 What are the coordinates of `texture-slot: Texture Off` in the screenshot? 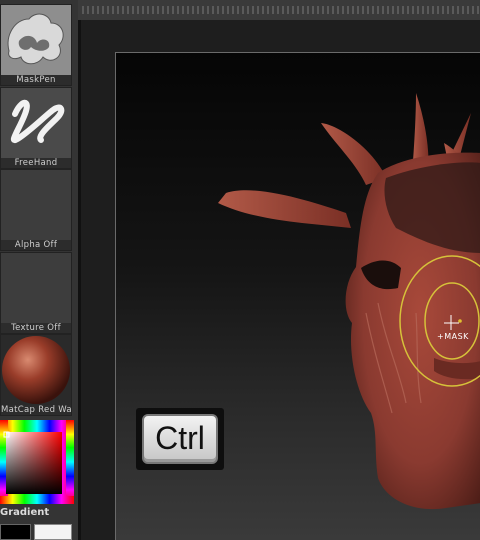 It's located at (36, 293).